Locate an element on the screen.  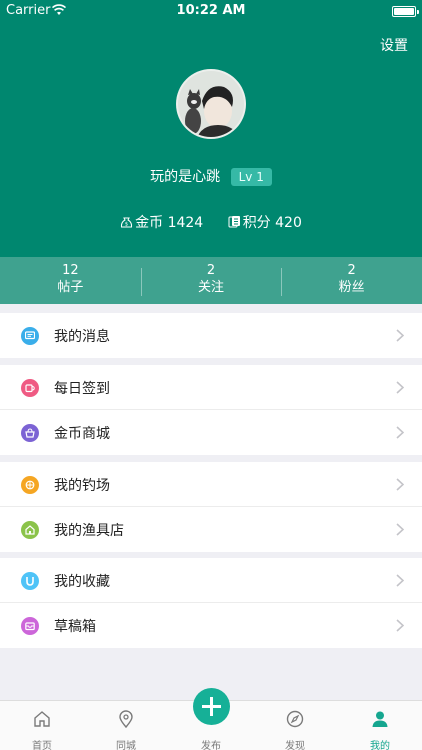
menu-group-content: 我的收藏 草稿箱 is located at coordinates (211, 603).